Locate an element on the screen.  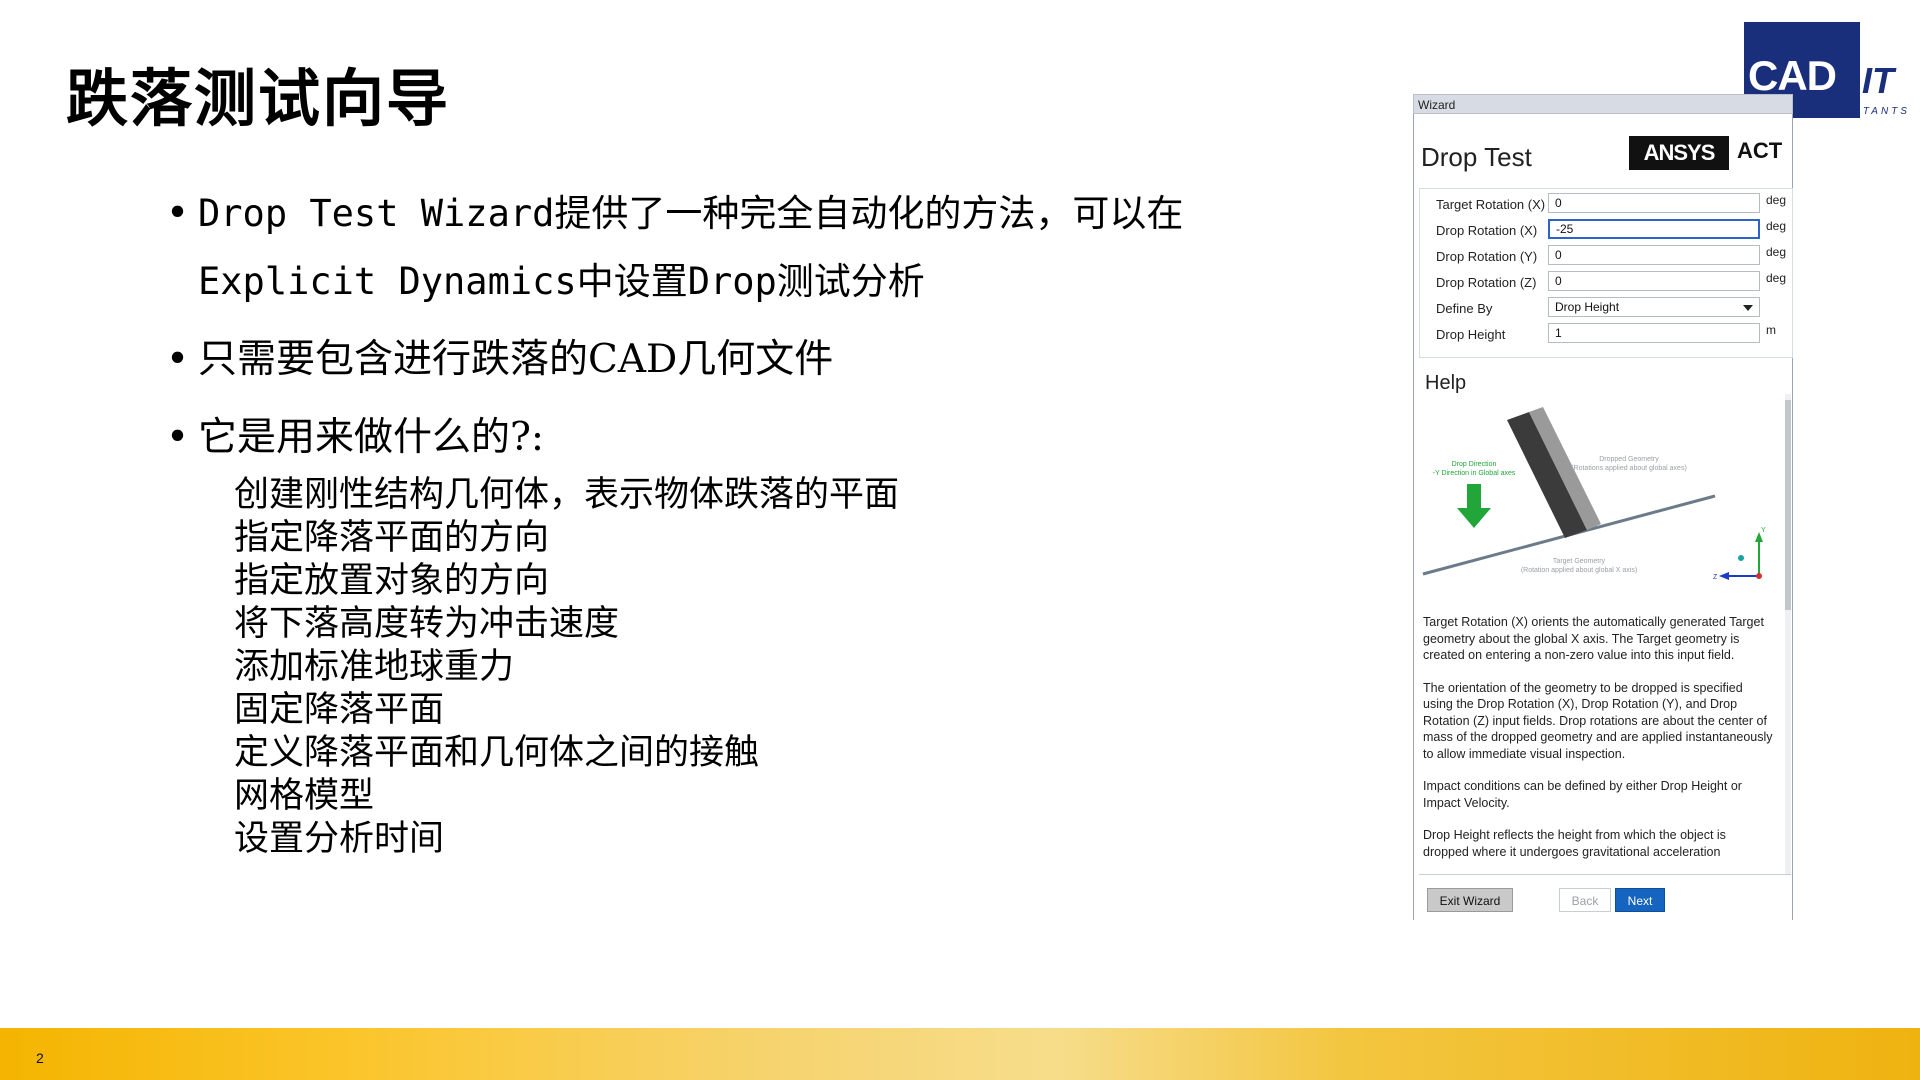
drop-rotation-y-input: 0 is located at coordinates (1654, 255).